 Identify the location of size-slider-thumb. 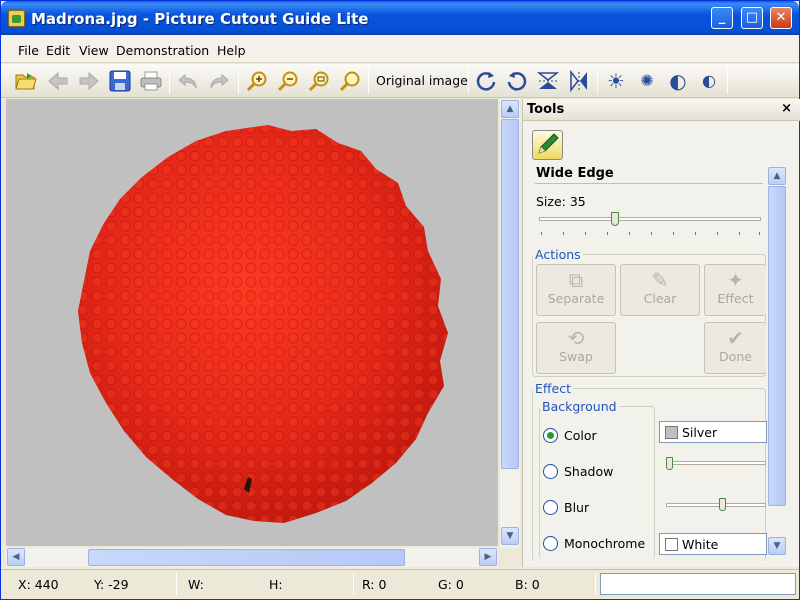
(615, 219).